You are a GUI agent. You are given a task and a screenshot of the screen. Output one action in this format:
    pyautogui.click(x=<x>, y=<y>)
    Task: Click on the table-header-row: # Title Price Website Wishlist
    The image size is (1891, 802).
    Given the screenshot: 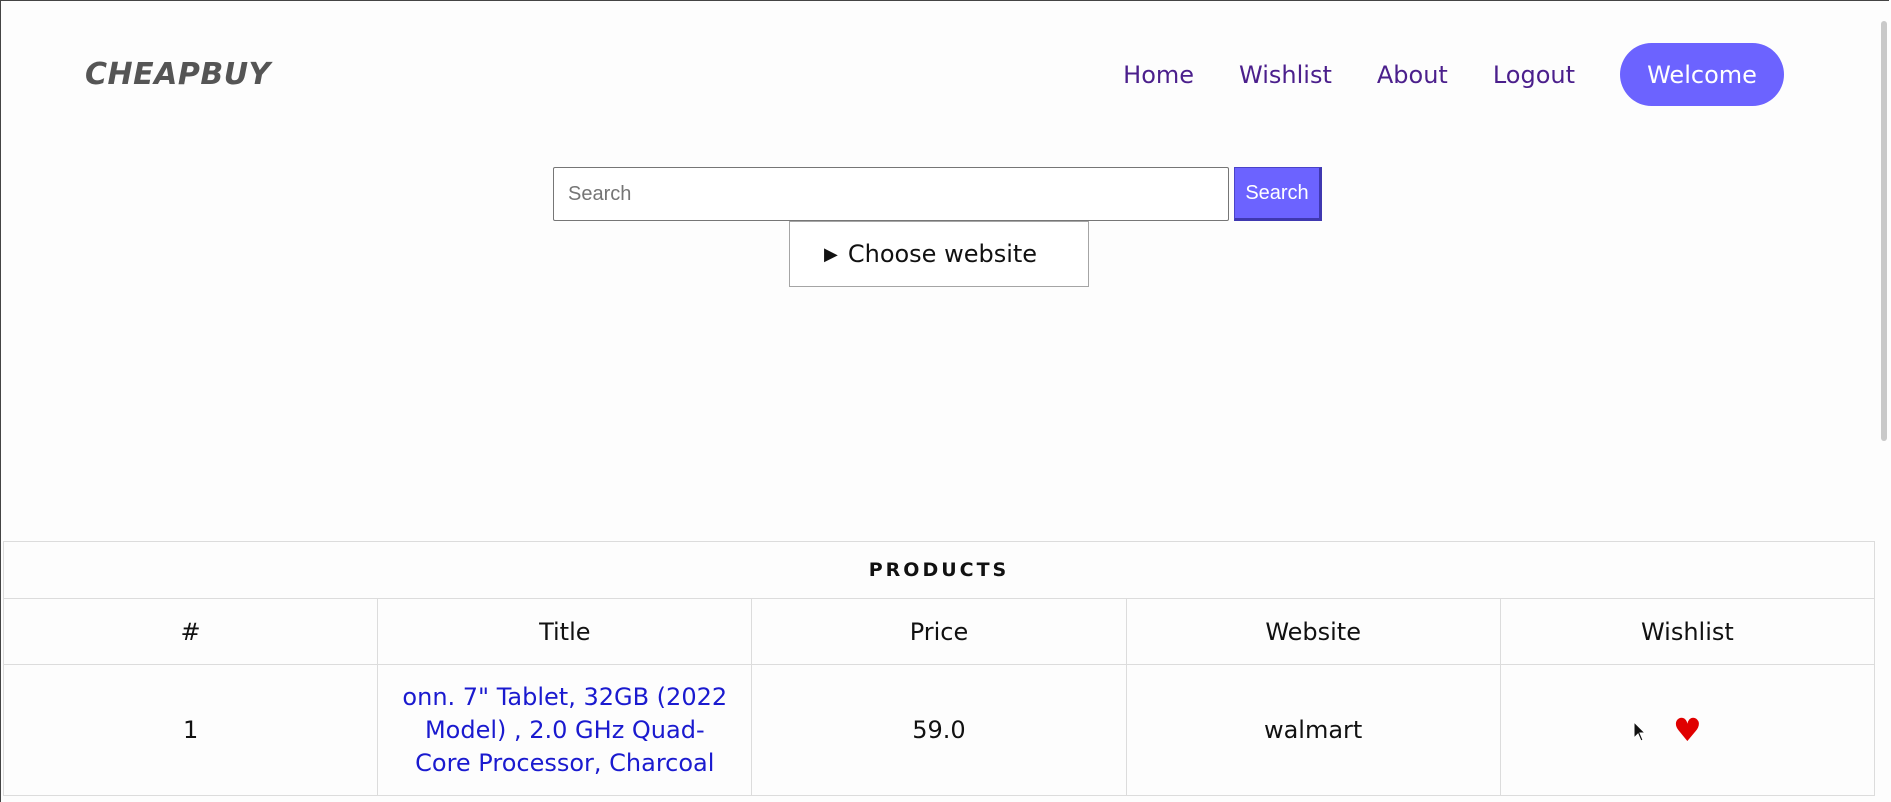 What is the action you would take?
    pyautogui.click(x=939, y=631)
    